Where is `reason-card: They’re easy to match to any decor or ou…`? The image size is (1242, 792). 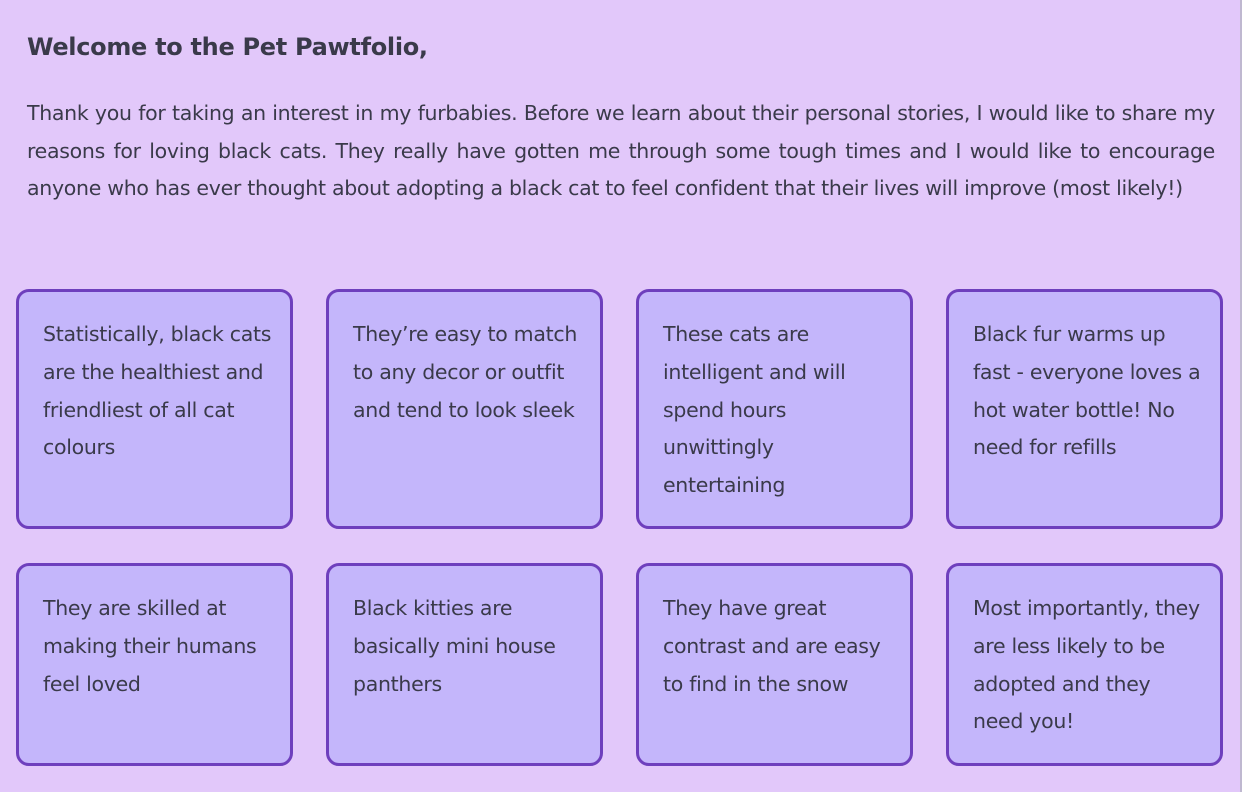
reason-card: They’re easy to match to any decor or ou… is located at coordinates (464, 409).